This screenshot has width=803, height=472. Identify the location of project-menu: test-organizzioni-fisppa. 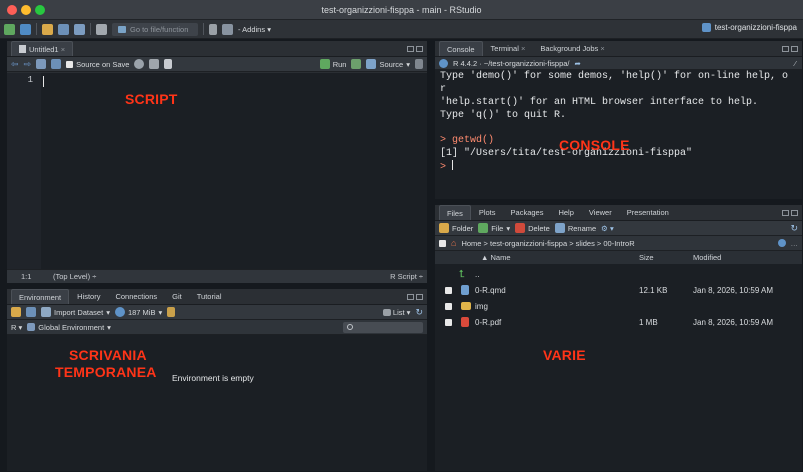
(749, 27).